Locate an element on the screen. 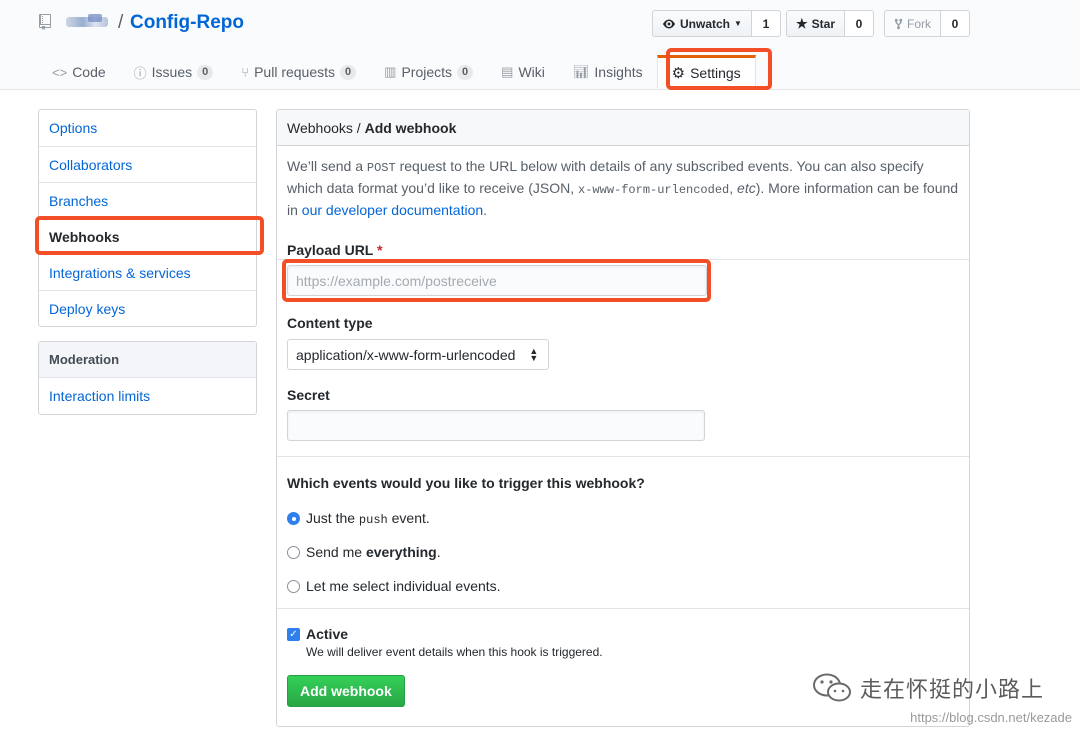  star-group: ★ Star 0 is located at coordinates (830, 23).